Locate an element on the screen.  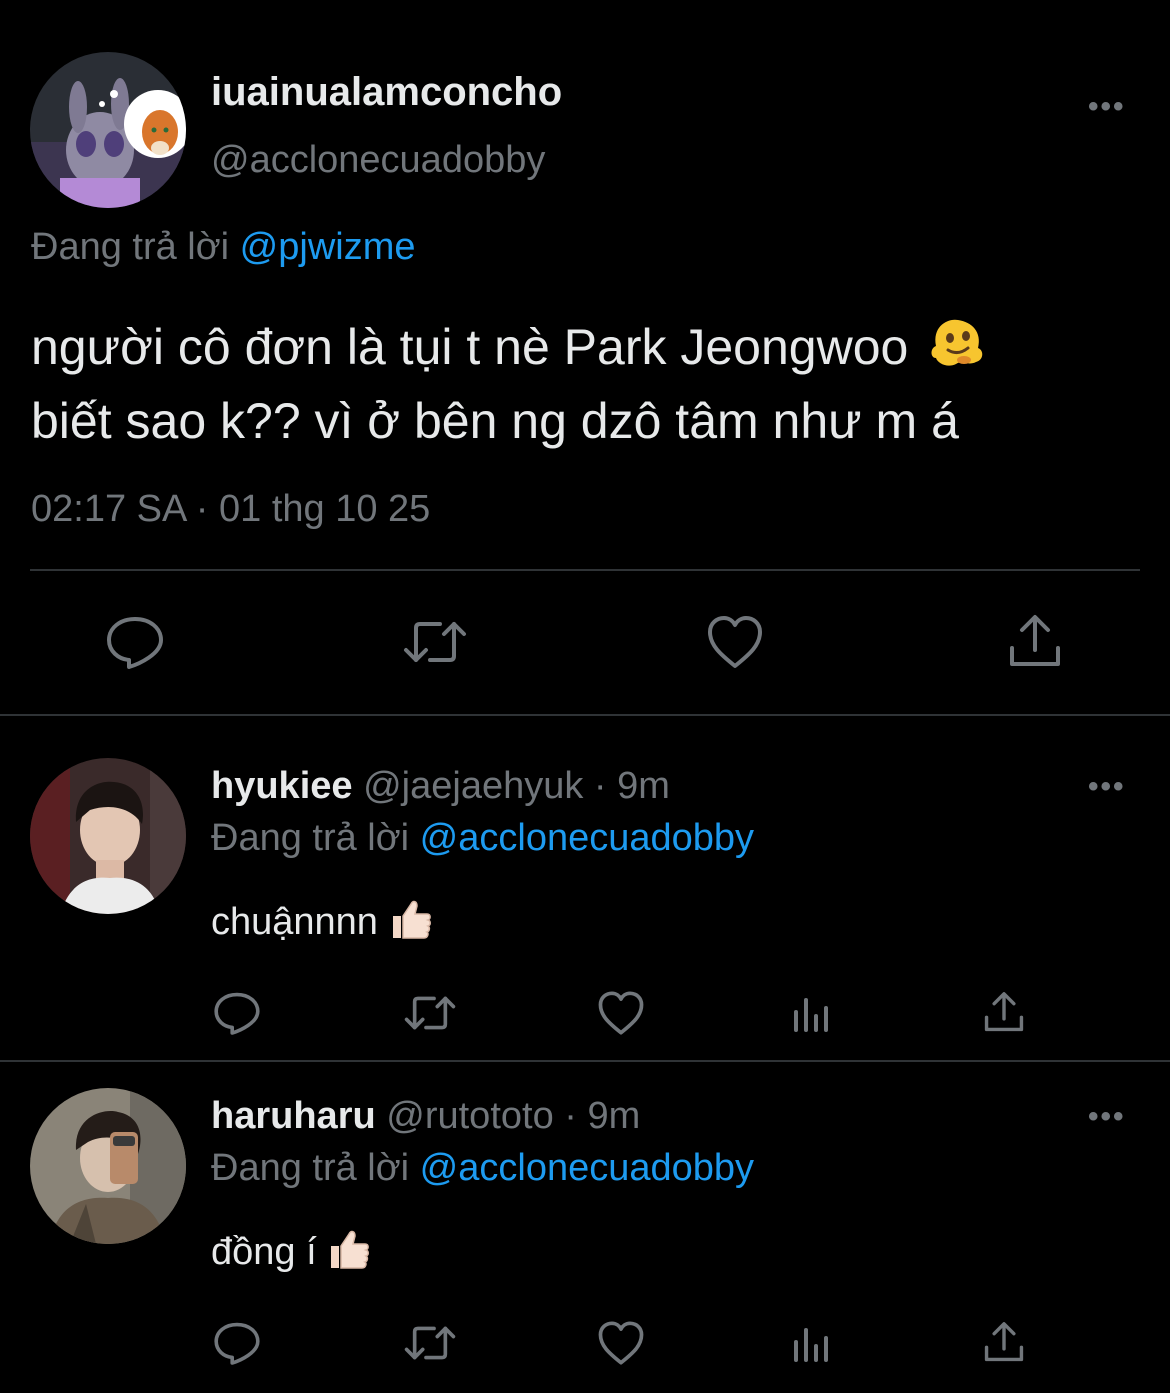
reply-text: chuậnnnn is located at coordinates (322, 924).